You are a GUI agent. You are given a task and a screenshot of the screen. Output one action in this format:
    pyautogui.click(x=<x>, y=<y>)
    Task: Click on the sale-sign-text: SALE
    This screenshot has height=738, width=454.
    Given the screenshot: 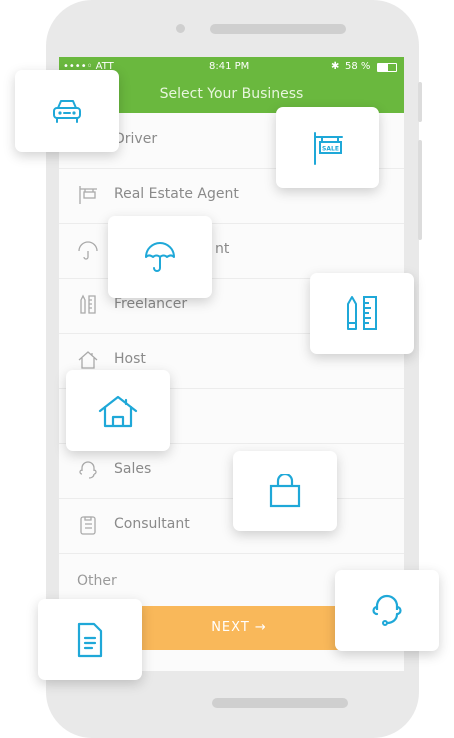 What is the action you would take?
    pyautogui.click(x=330, y=148)
    